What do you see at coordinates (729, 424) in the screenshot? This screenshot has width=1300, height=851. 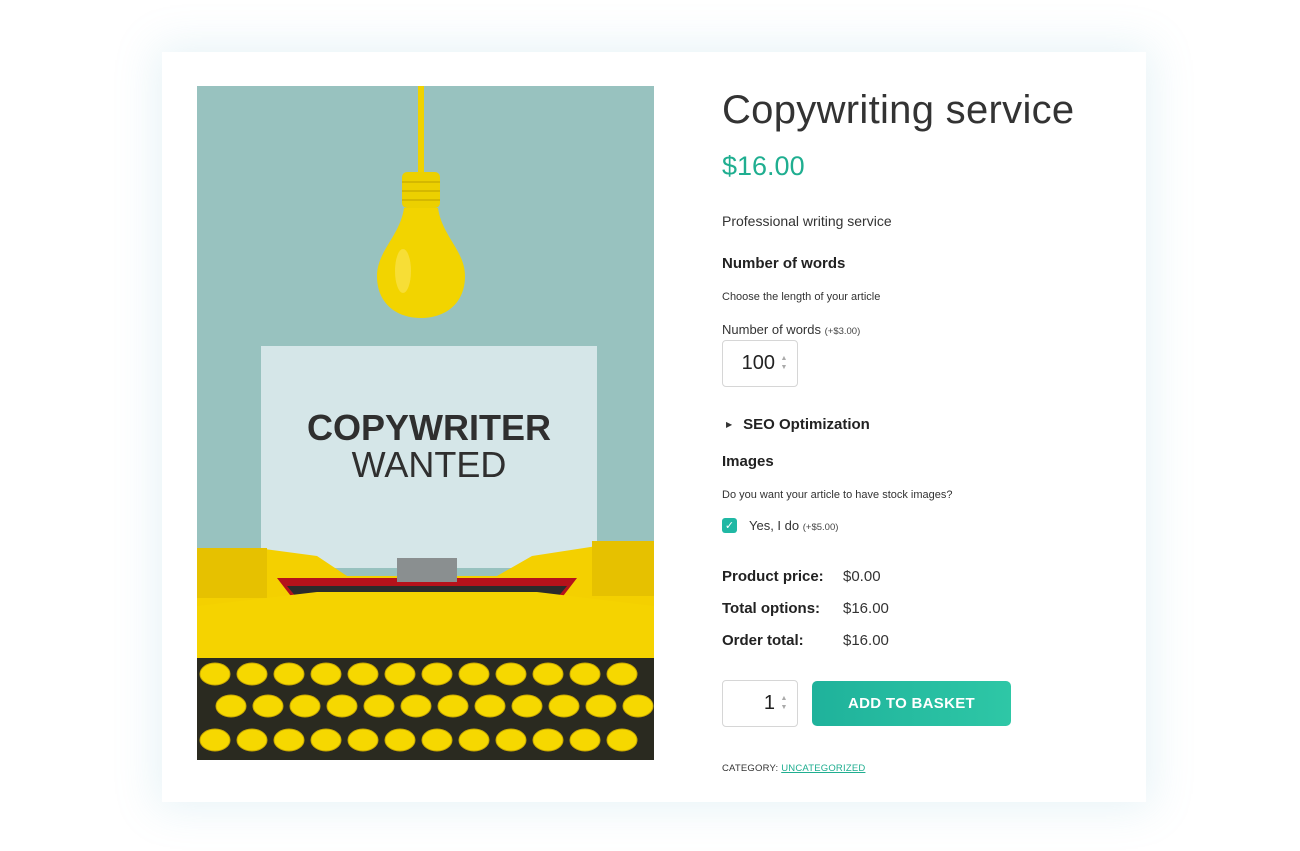 I see `caret-right-icon: ▶` at bounding box center [729, 424].